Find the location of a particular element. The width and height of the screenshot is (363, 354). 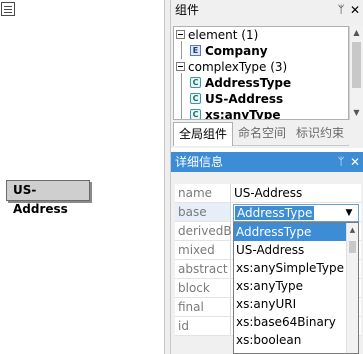

property-name: abstract is located at coordinates (203, 269).